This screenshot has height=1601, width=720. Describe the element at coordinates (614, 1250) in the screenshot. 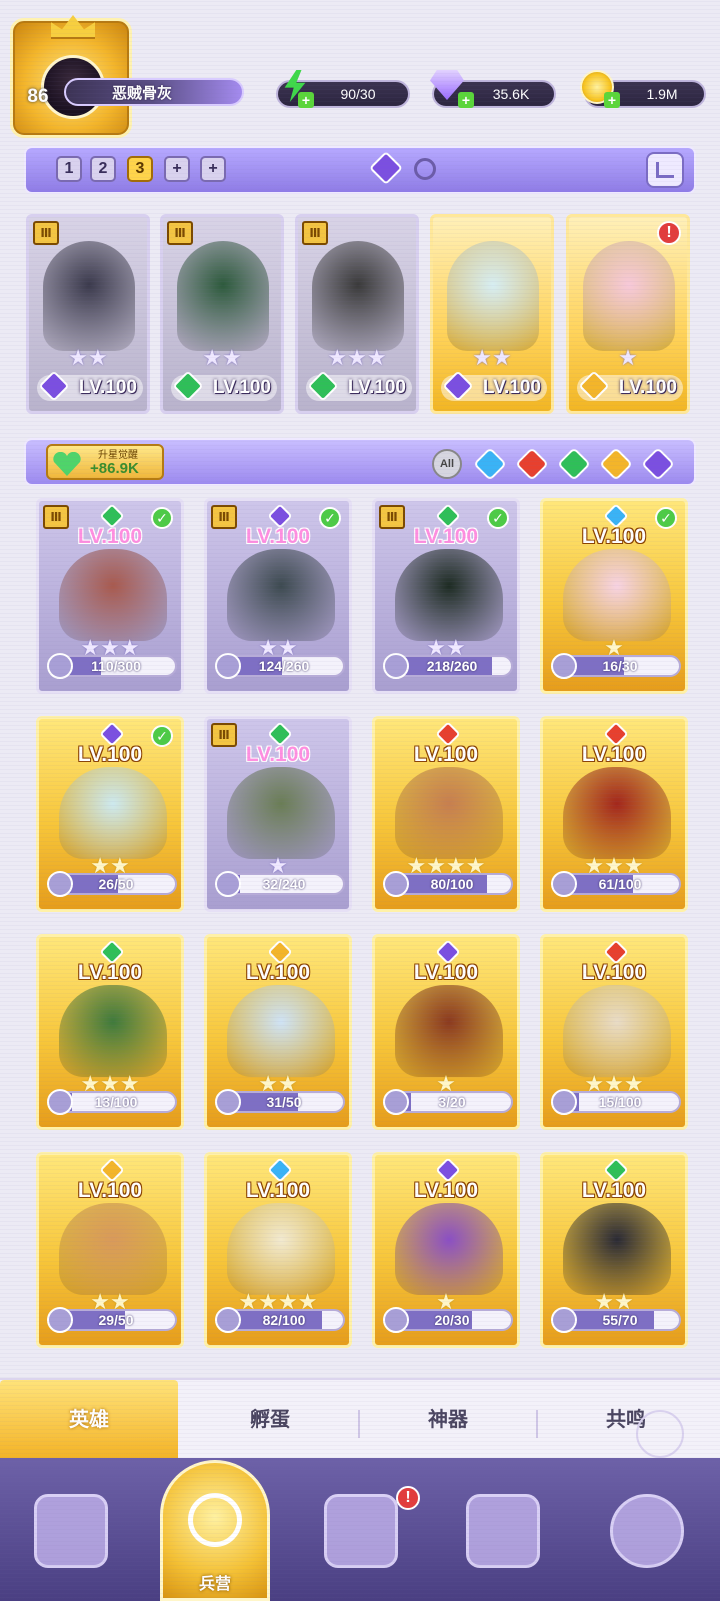

I see `hero-card: LV.100 ★★ 55/70` at that location.